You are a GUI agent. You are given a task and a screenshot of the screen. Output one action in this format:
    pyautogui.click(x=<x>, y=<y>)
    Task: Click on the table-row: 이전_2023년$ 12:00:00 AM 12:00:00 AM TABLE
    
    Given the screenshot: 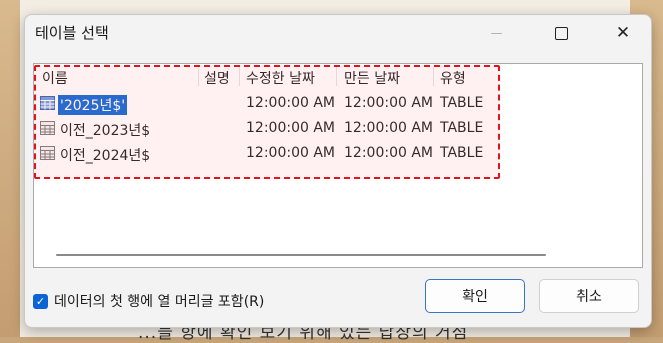 What is the action you would take?
    pyautogui.click(x=269, y=129)
    